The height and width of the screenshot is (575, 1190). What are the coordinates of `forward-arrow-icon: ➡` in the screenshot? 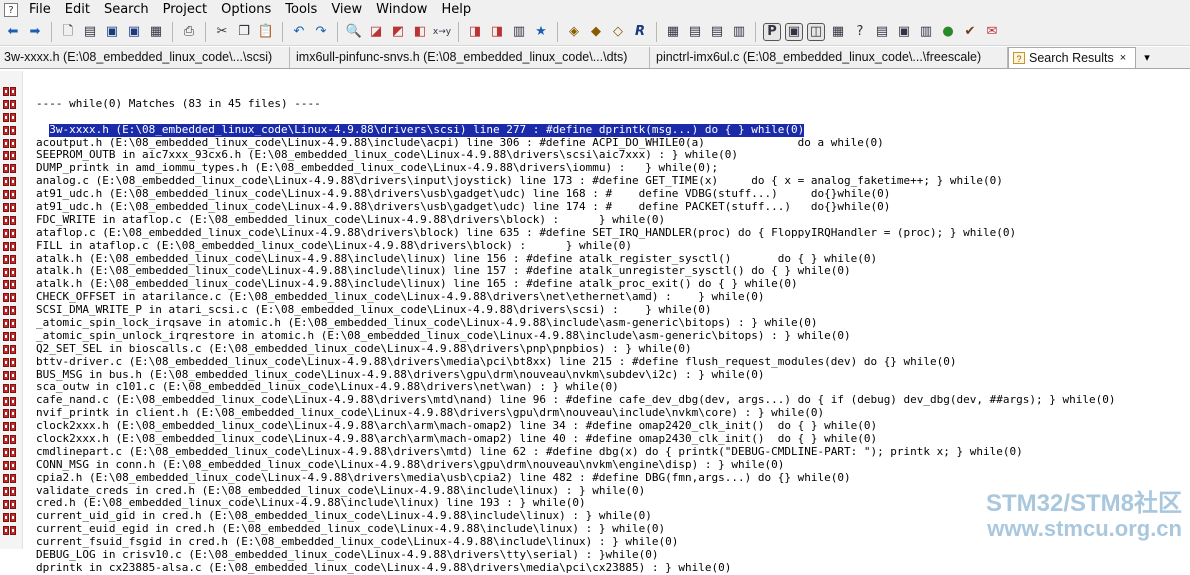 It's located at (35, 32).